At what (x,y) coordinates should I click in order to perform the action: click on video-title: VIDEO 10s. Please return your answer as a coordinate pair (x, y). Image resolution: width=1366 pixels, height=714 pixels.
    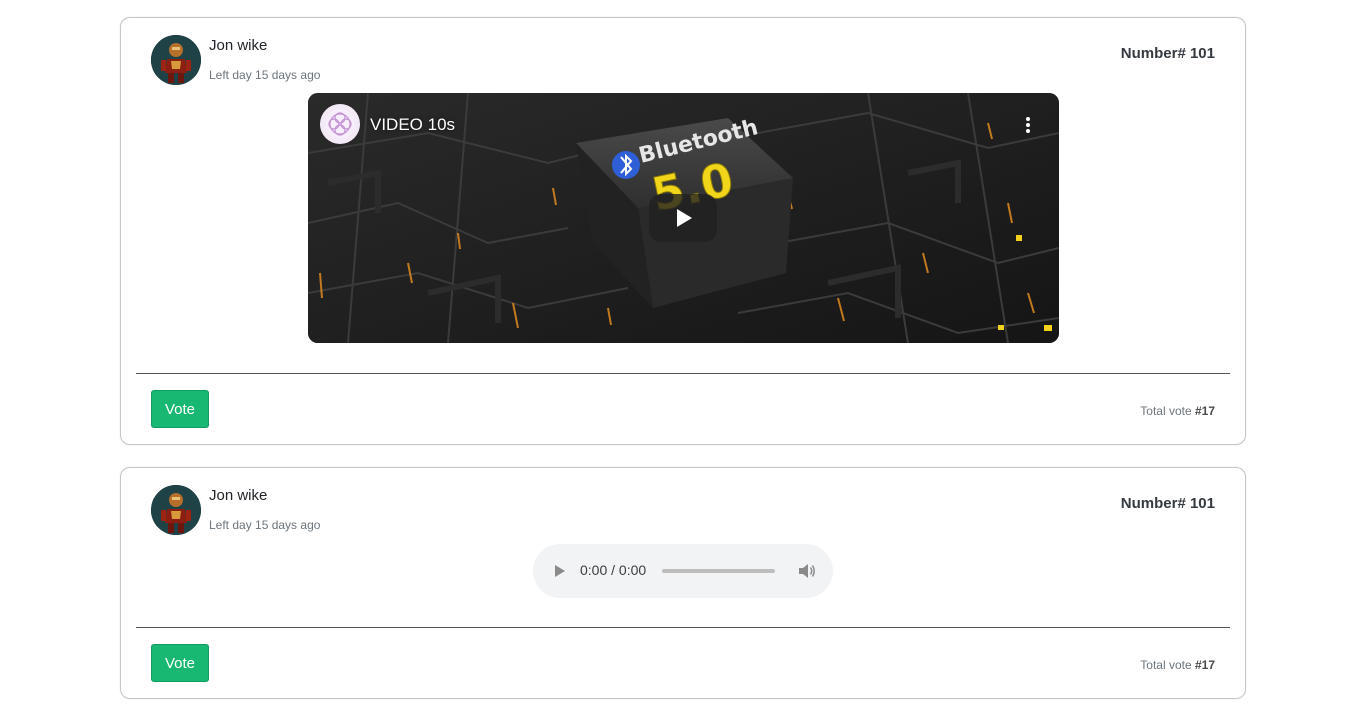
    Looking at the image, I should click on (412, 125).